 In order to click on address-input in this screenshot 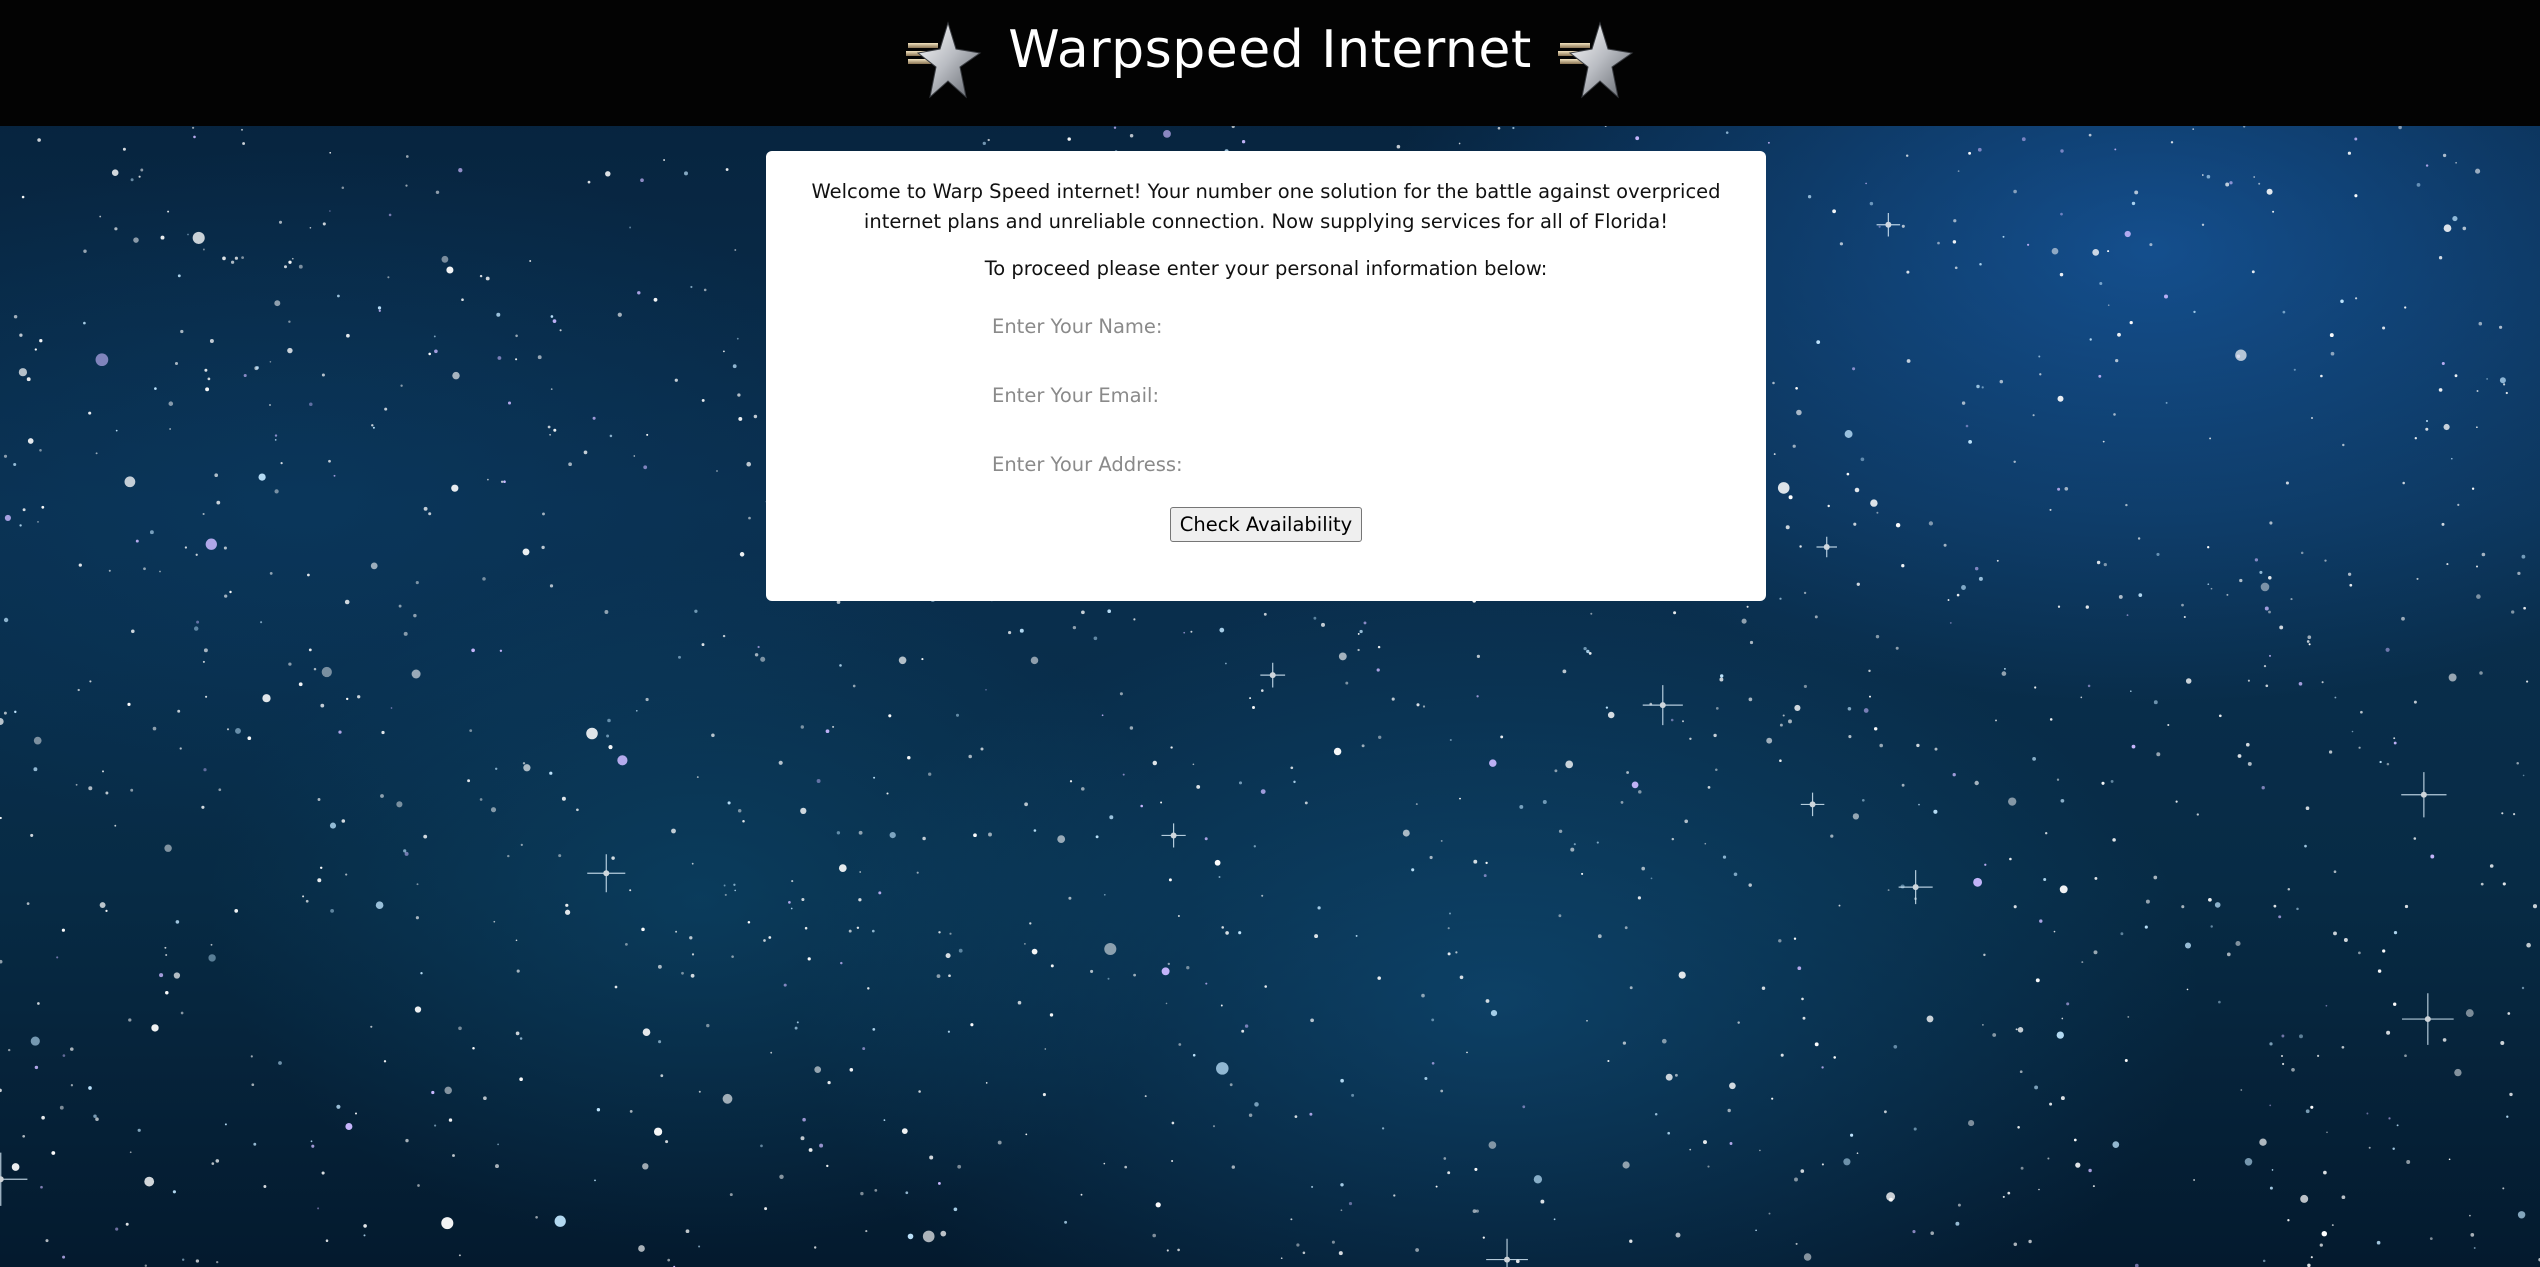, I will do `click(1272, 464)`.